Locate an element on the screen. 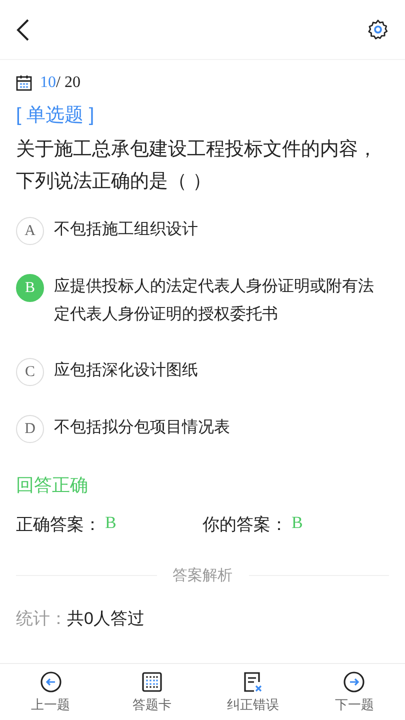 The width and height of the screenshot is (405, 720). calendar-icon is located at coordinates (24, 83).